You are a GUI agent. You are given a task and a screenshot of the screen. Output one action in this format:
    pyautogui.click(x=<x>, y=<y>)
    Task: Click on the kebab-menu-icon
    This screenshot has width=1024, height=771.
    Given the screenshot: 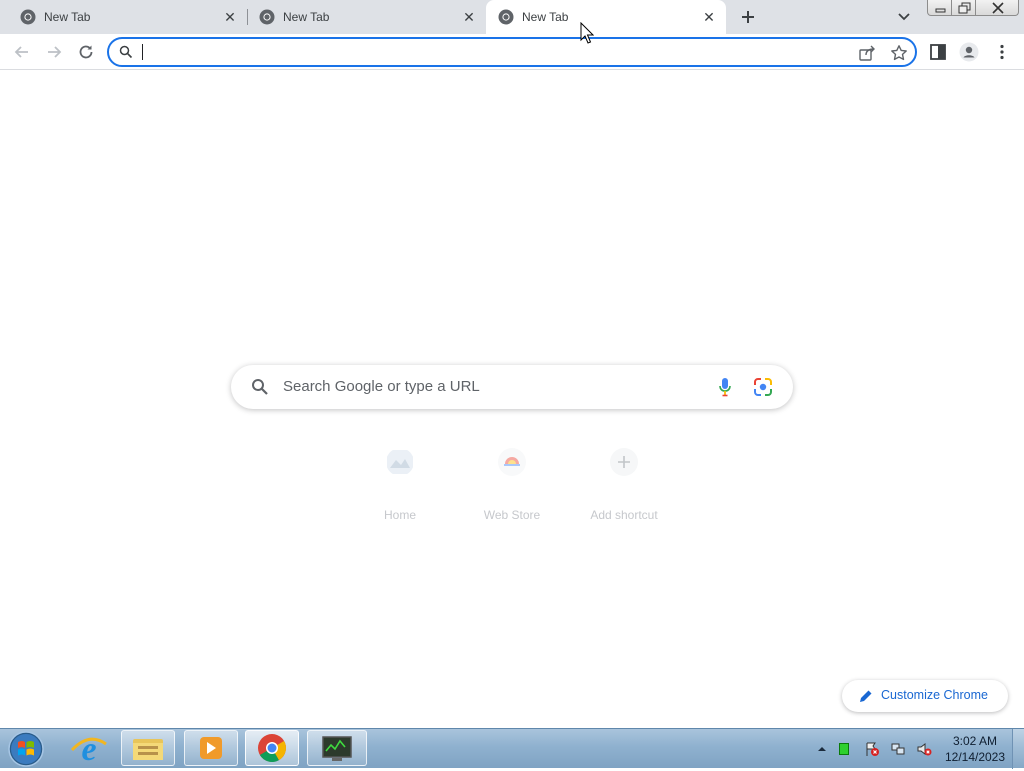 What is the action you would take?
    pyautogui.click(x=1002, y=52)
    